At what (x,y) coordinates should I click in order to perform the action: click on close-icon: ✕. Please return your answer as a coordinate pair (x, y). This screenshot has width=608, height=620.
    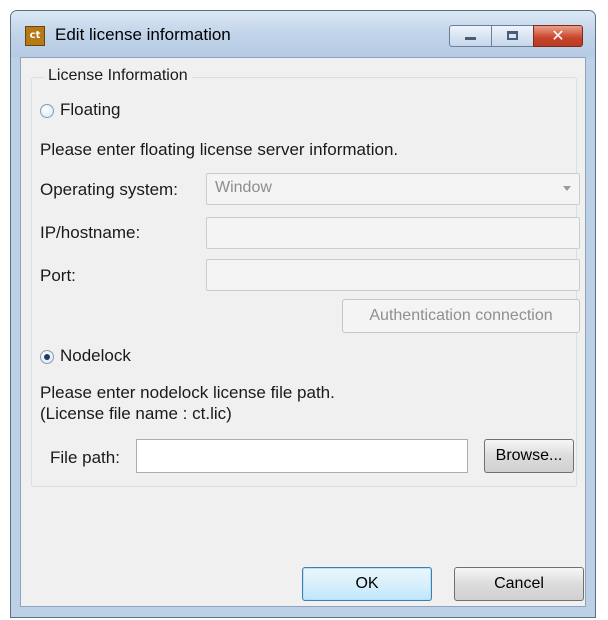
    Looking at the image, I should click on (558, 35).